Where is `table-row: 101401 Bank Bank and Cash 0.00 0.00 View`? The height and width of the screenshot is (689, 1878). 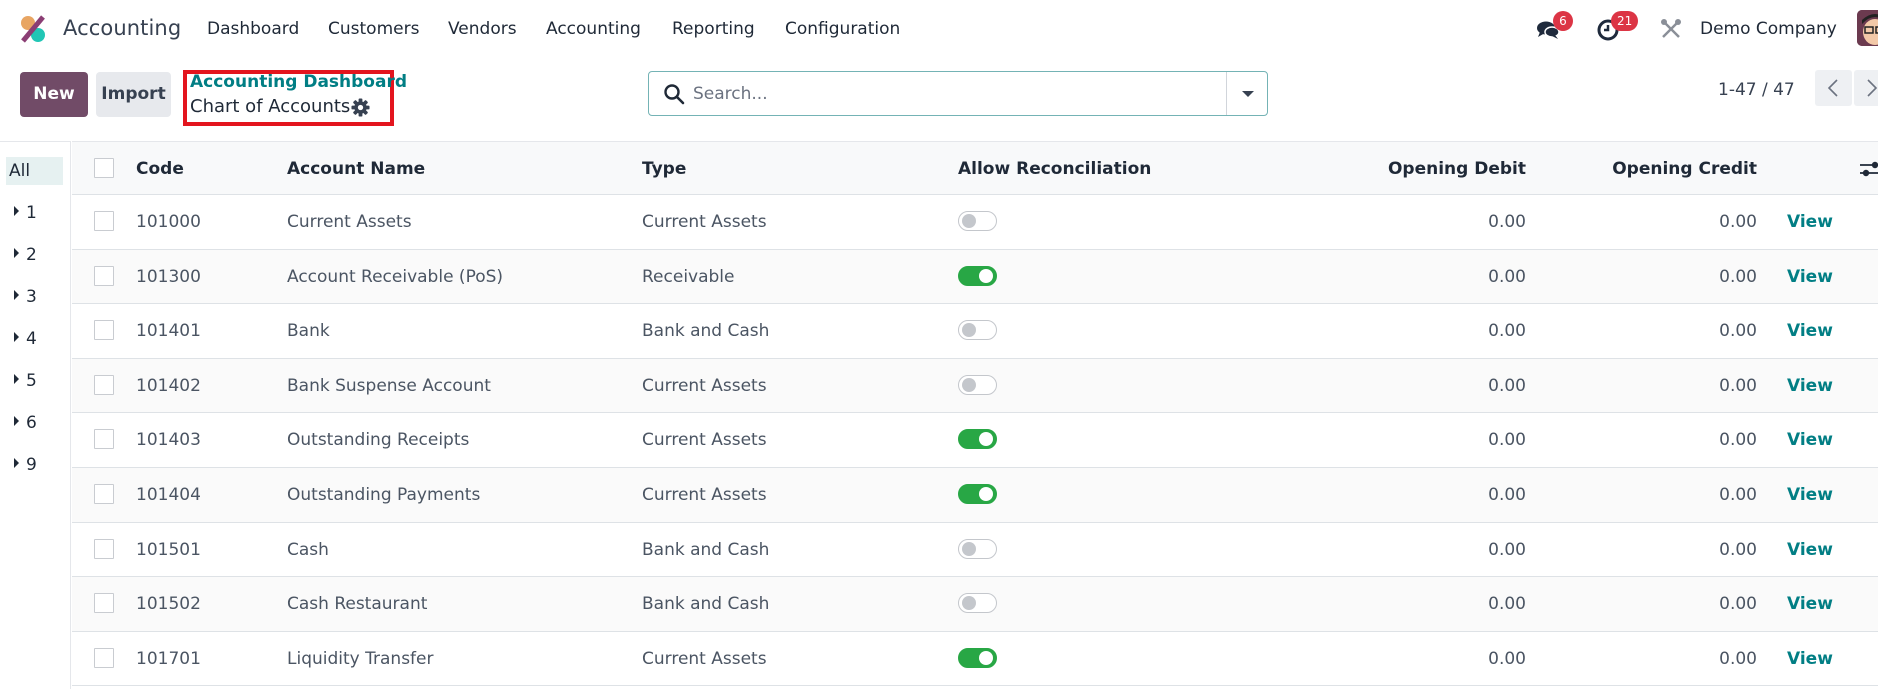
table-row: 101401 Bank Bank and Cash 0.00 0.00 View is located at coordinates (975, 331).